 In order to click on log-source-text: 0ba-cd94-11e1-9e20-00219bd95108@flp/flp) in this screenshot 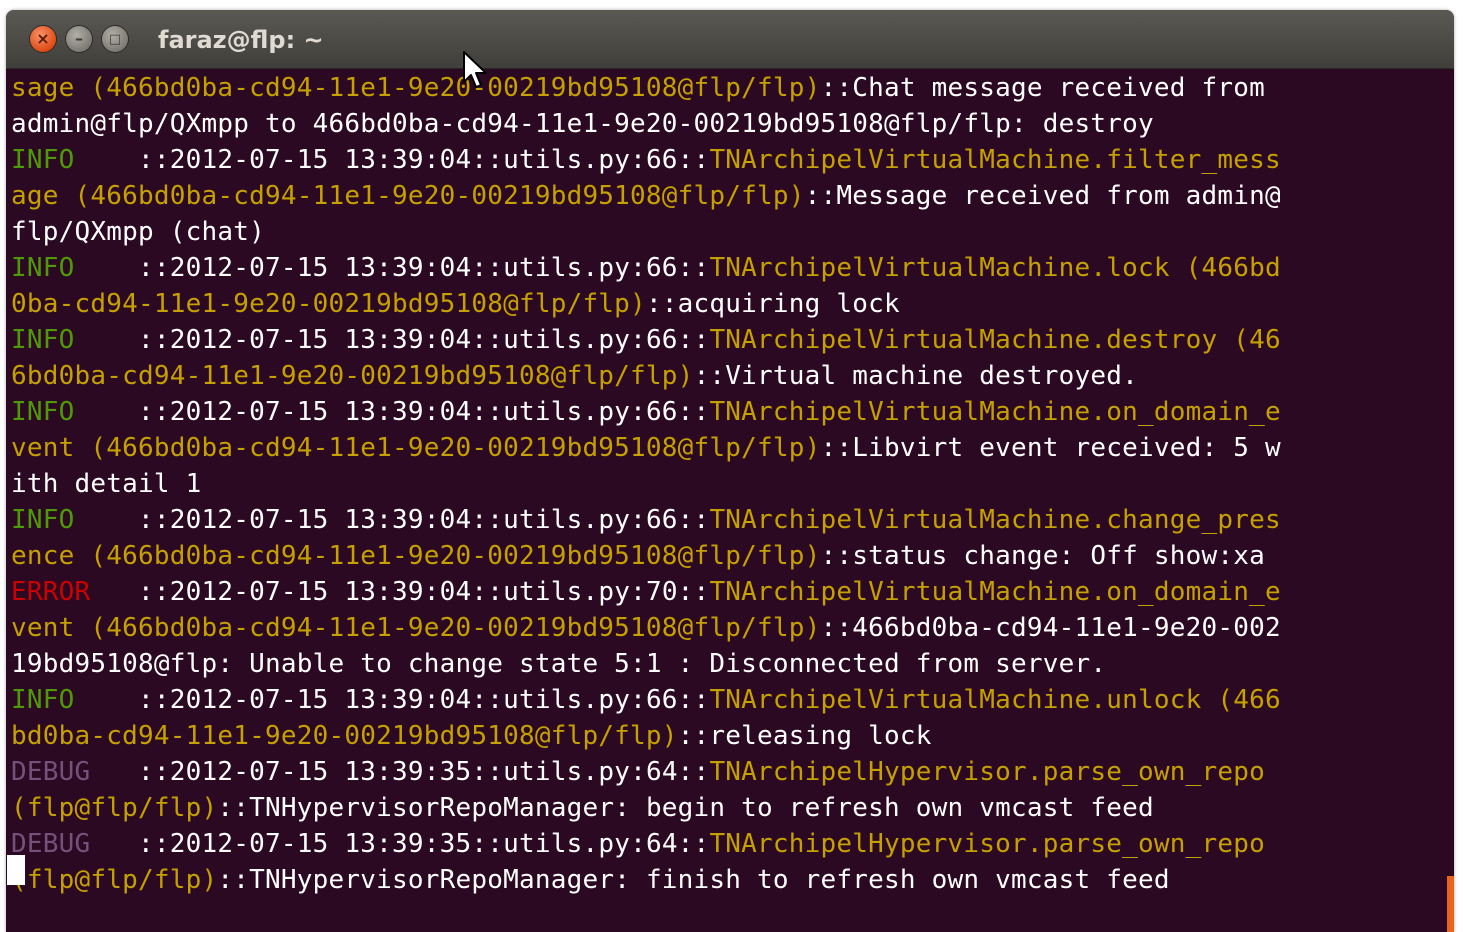, I will do `click(328, 304)`.